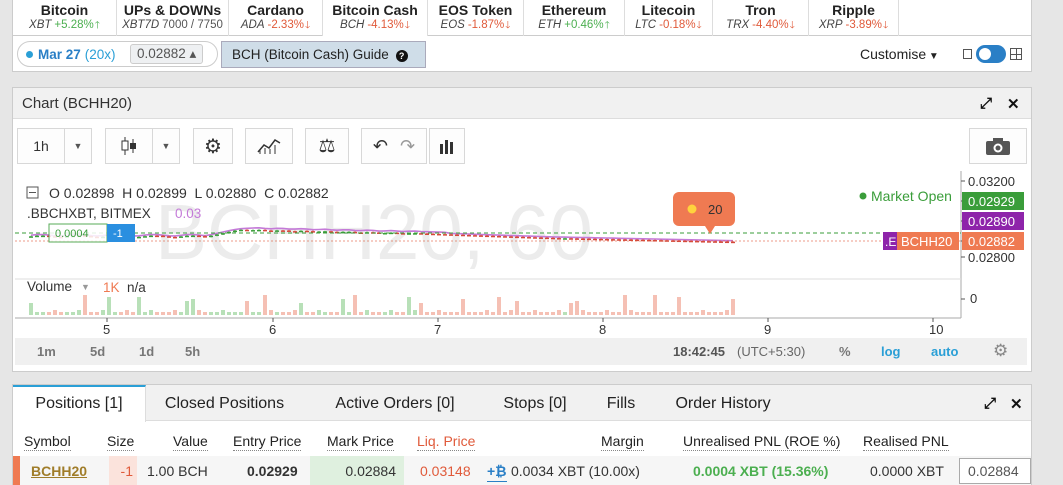 The image size is (1063, 485). Describe the element at coordinates (380, 146) in the screenshot. I see `undo-icon: ↶` at that location.